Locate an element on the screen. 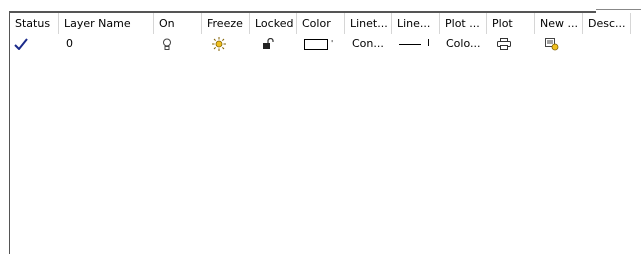  lineweight-cell: I is located at coordinates (416, 44).